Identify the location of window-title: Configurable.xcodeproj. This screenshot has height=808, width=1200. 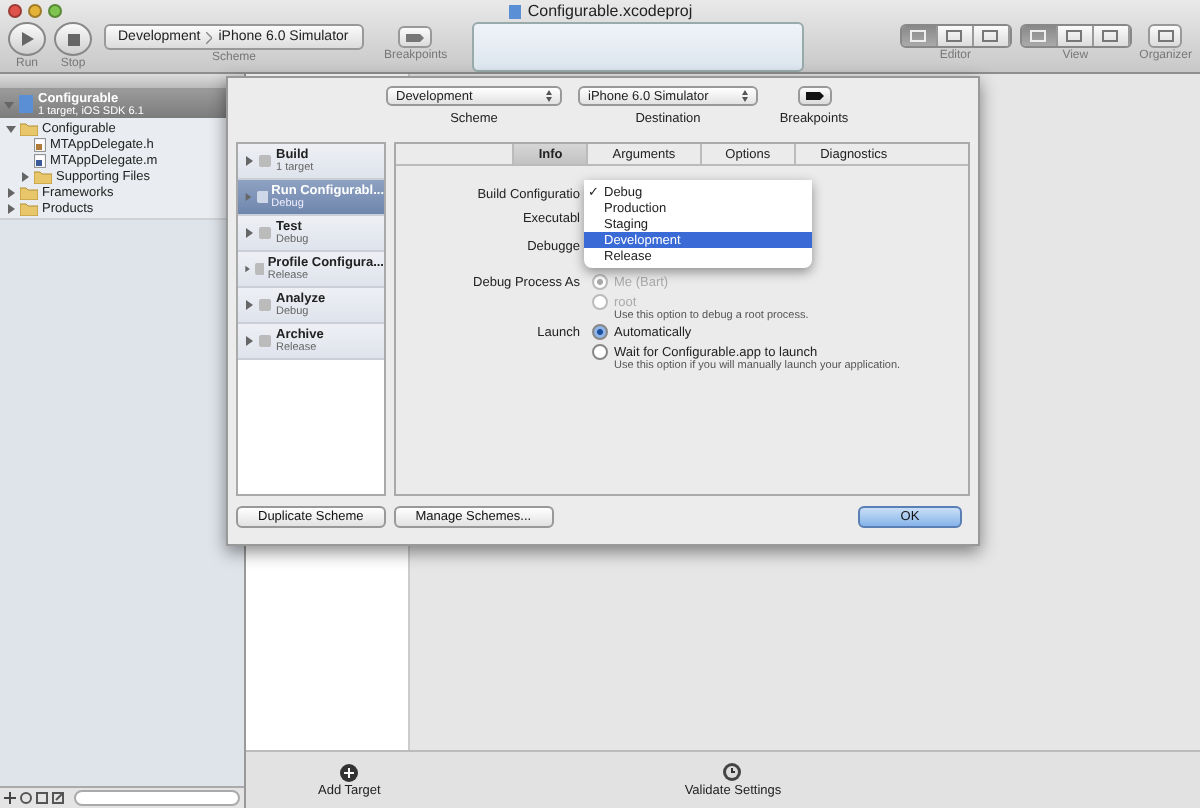
(610, 11).